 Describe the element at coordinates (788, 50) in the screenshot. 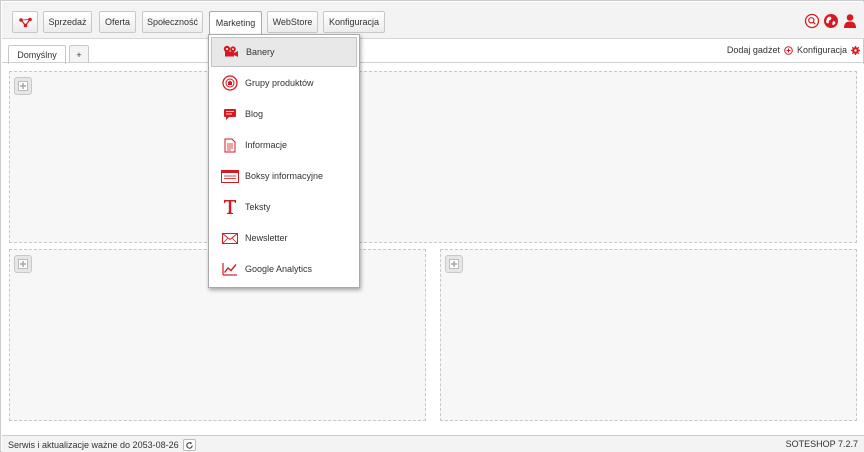

I see `add-circle-icon` at that location.